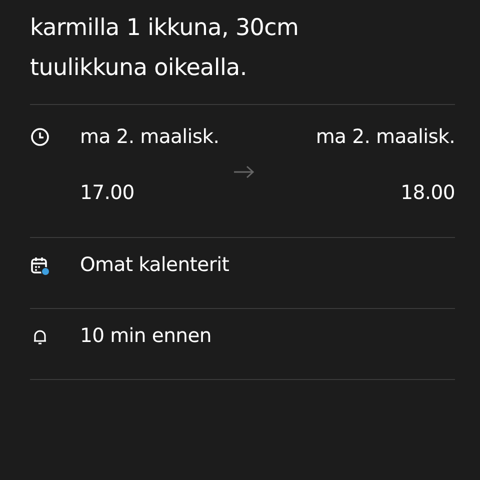 The height and width of the screenshot is (480, 480). I want to click on calendar-name: Omat kalenterit, so click(155, 265).